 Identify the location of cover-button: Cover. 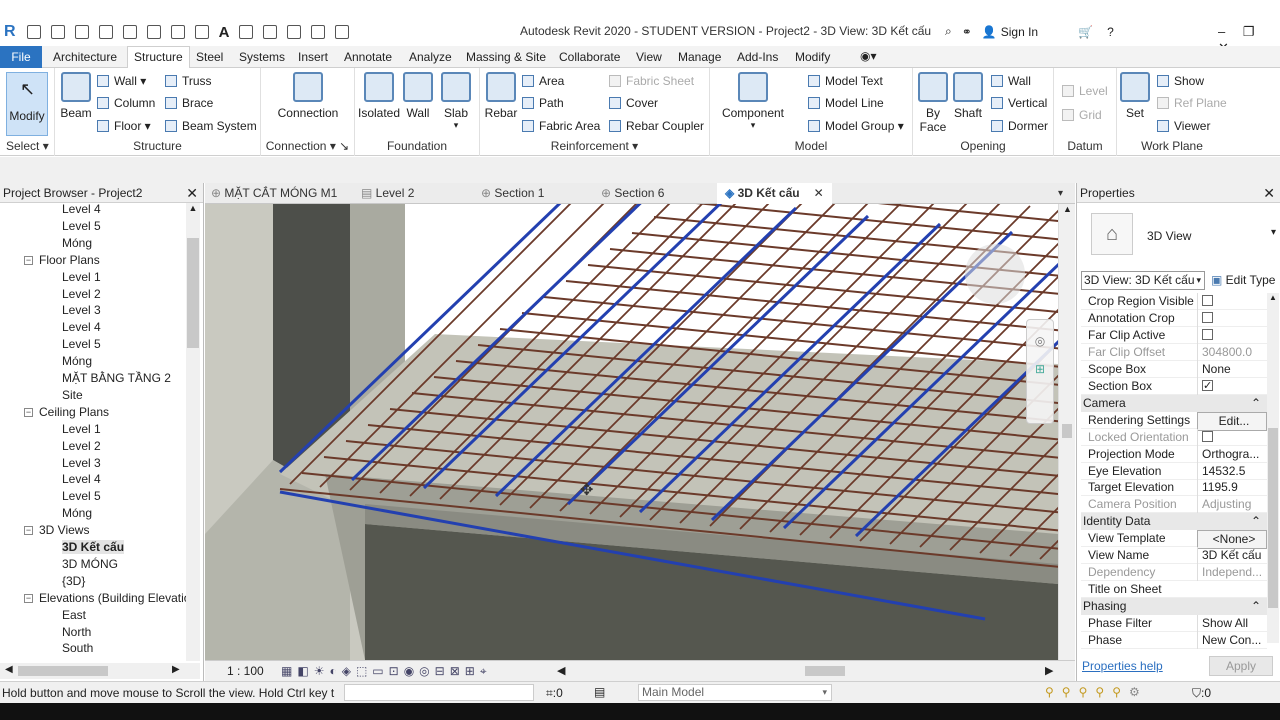
(633, 103).